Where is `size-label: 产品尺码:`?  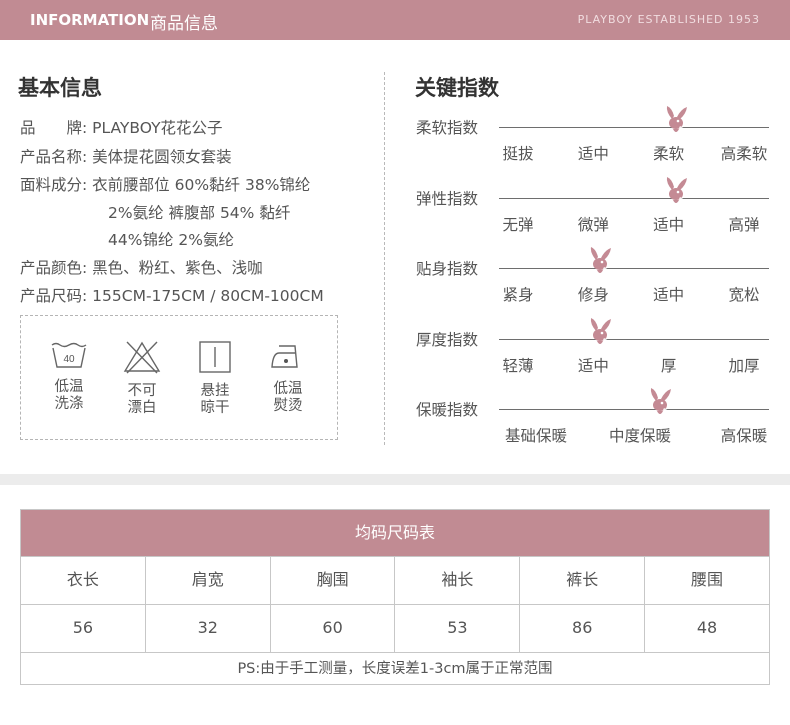 size-label: 产品尺码: is located at coordinates (54, 296).